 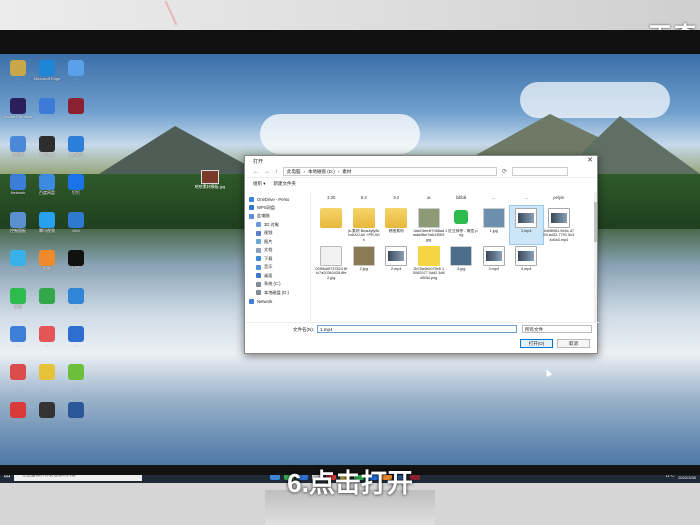 What do you see at coordinates (429, 263) in the screenshot?
I see `file-item: 2b78a4b0075b5 15062977 0dd2 3d6d5f3d.png` at bounding box center [429, 263].